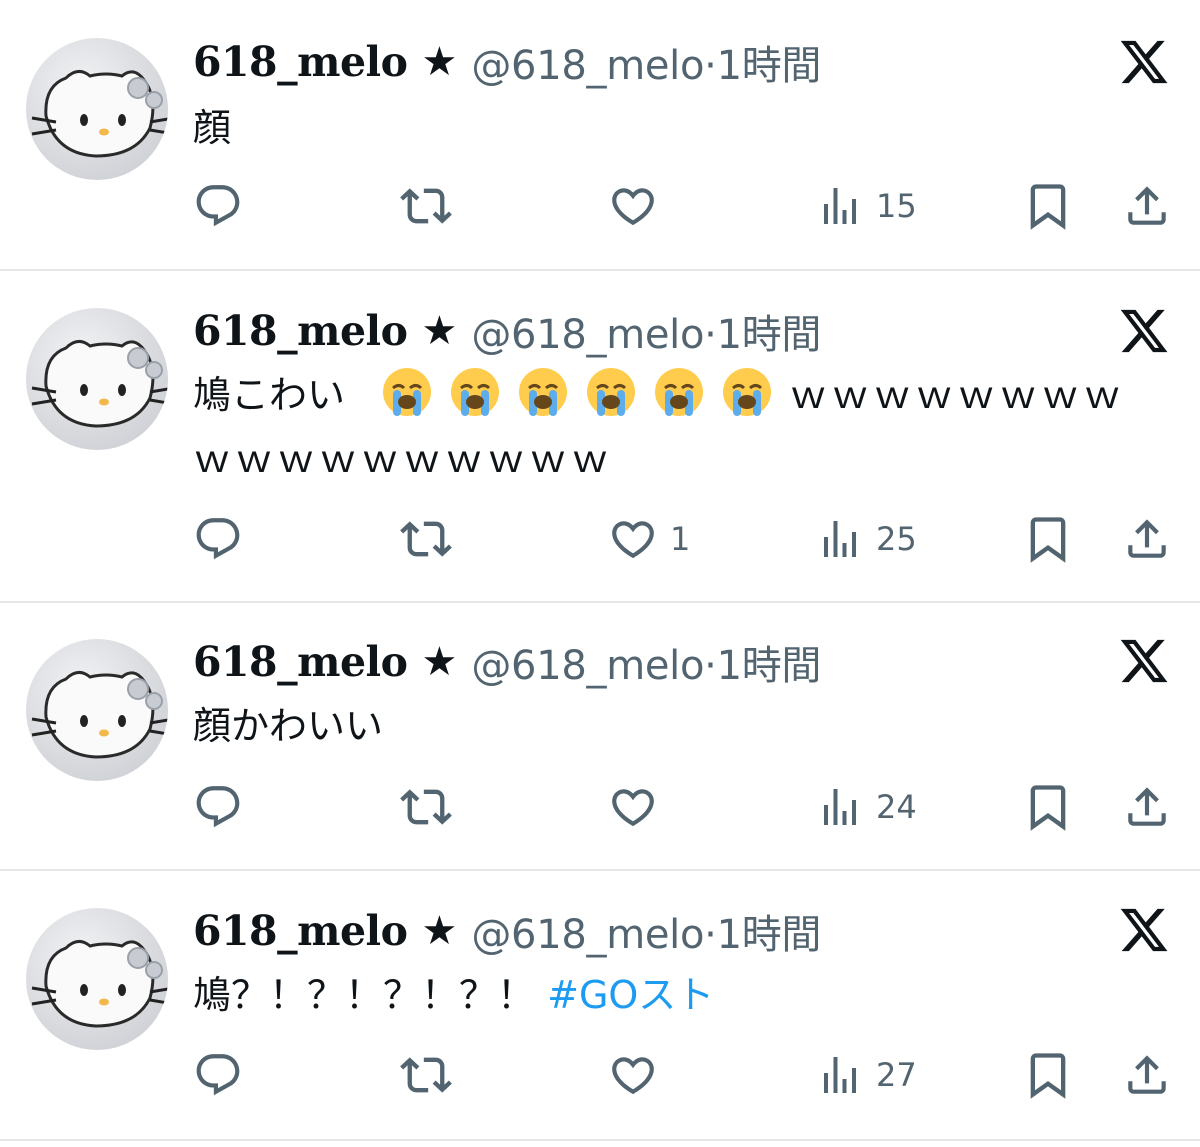 This screenshot has width=1200, height=1147. What do you see at coordinates (866, 807) in the screenshot?
I see `views-button: 24` at bounding box center [866, 807].